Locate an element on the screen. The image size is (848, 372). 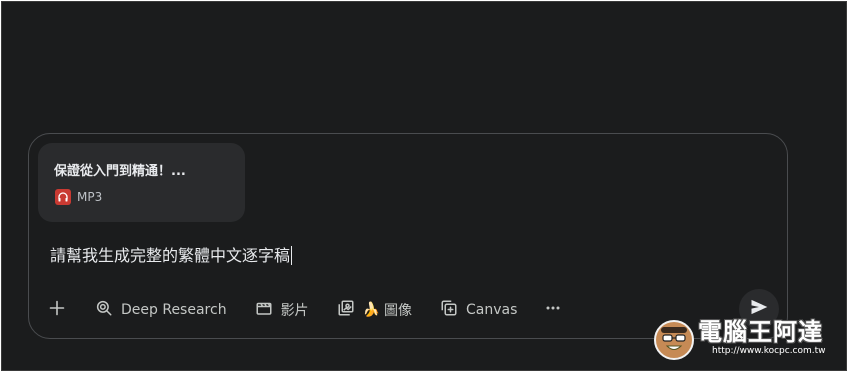
more-button is located at coordinates (553, 310).